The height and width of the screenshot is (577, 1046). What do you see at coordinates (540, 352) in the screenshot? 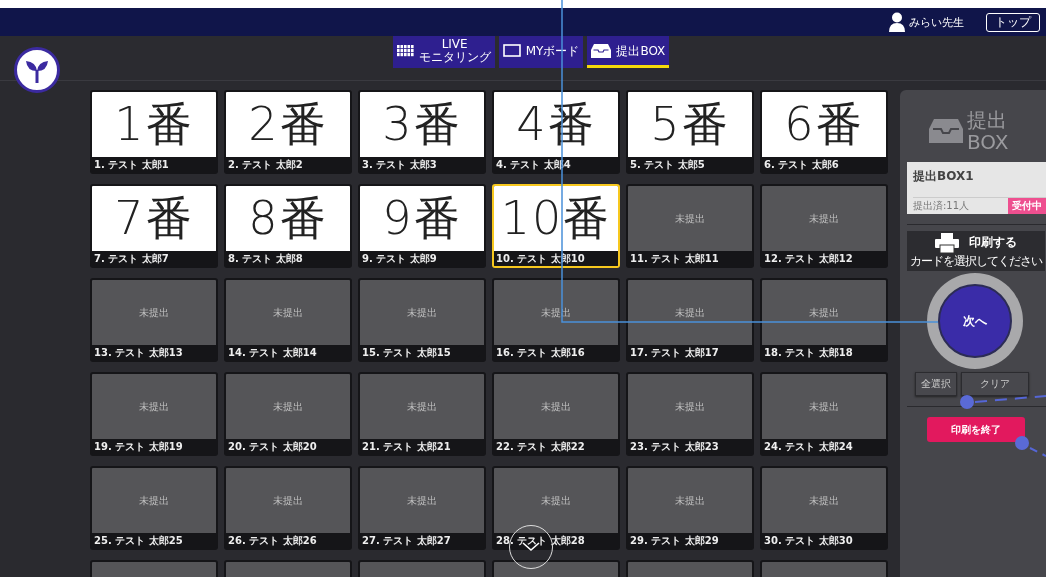
I see `student-name: 16. テスト 太郎16` at bounding box center [540, 352].